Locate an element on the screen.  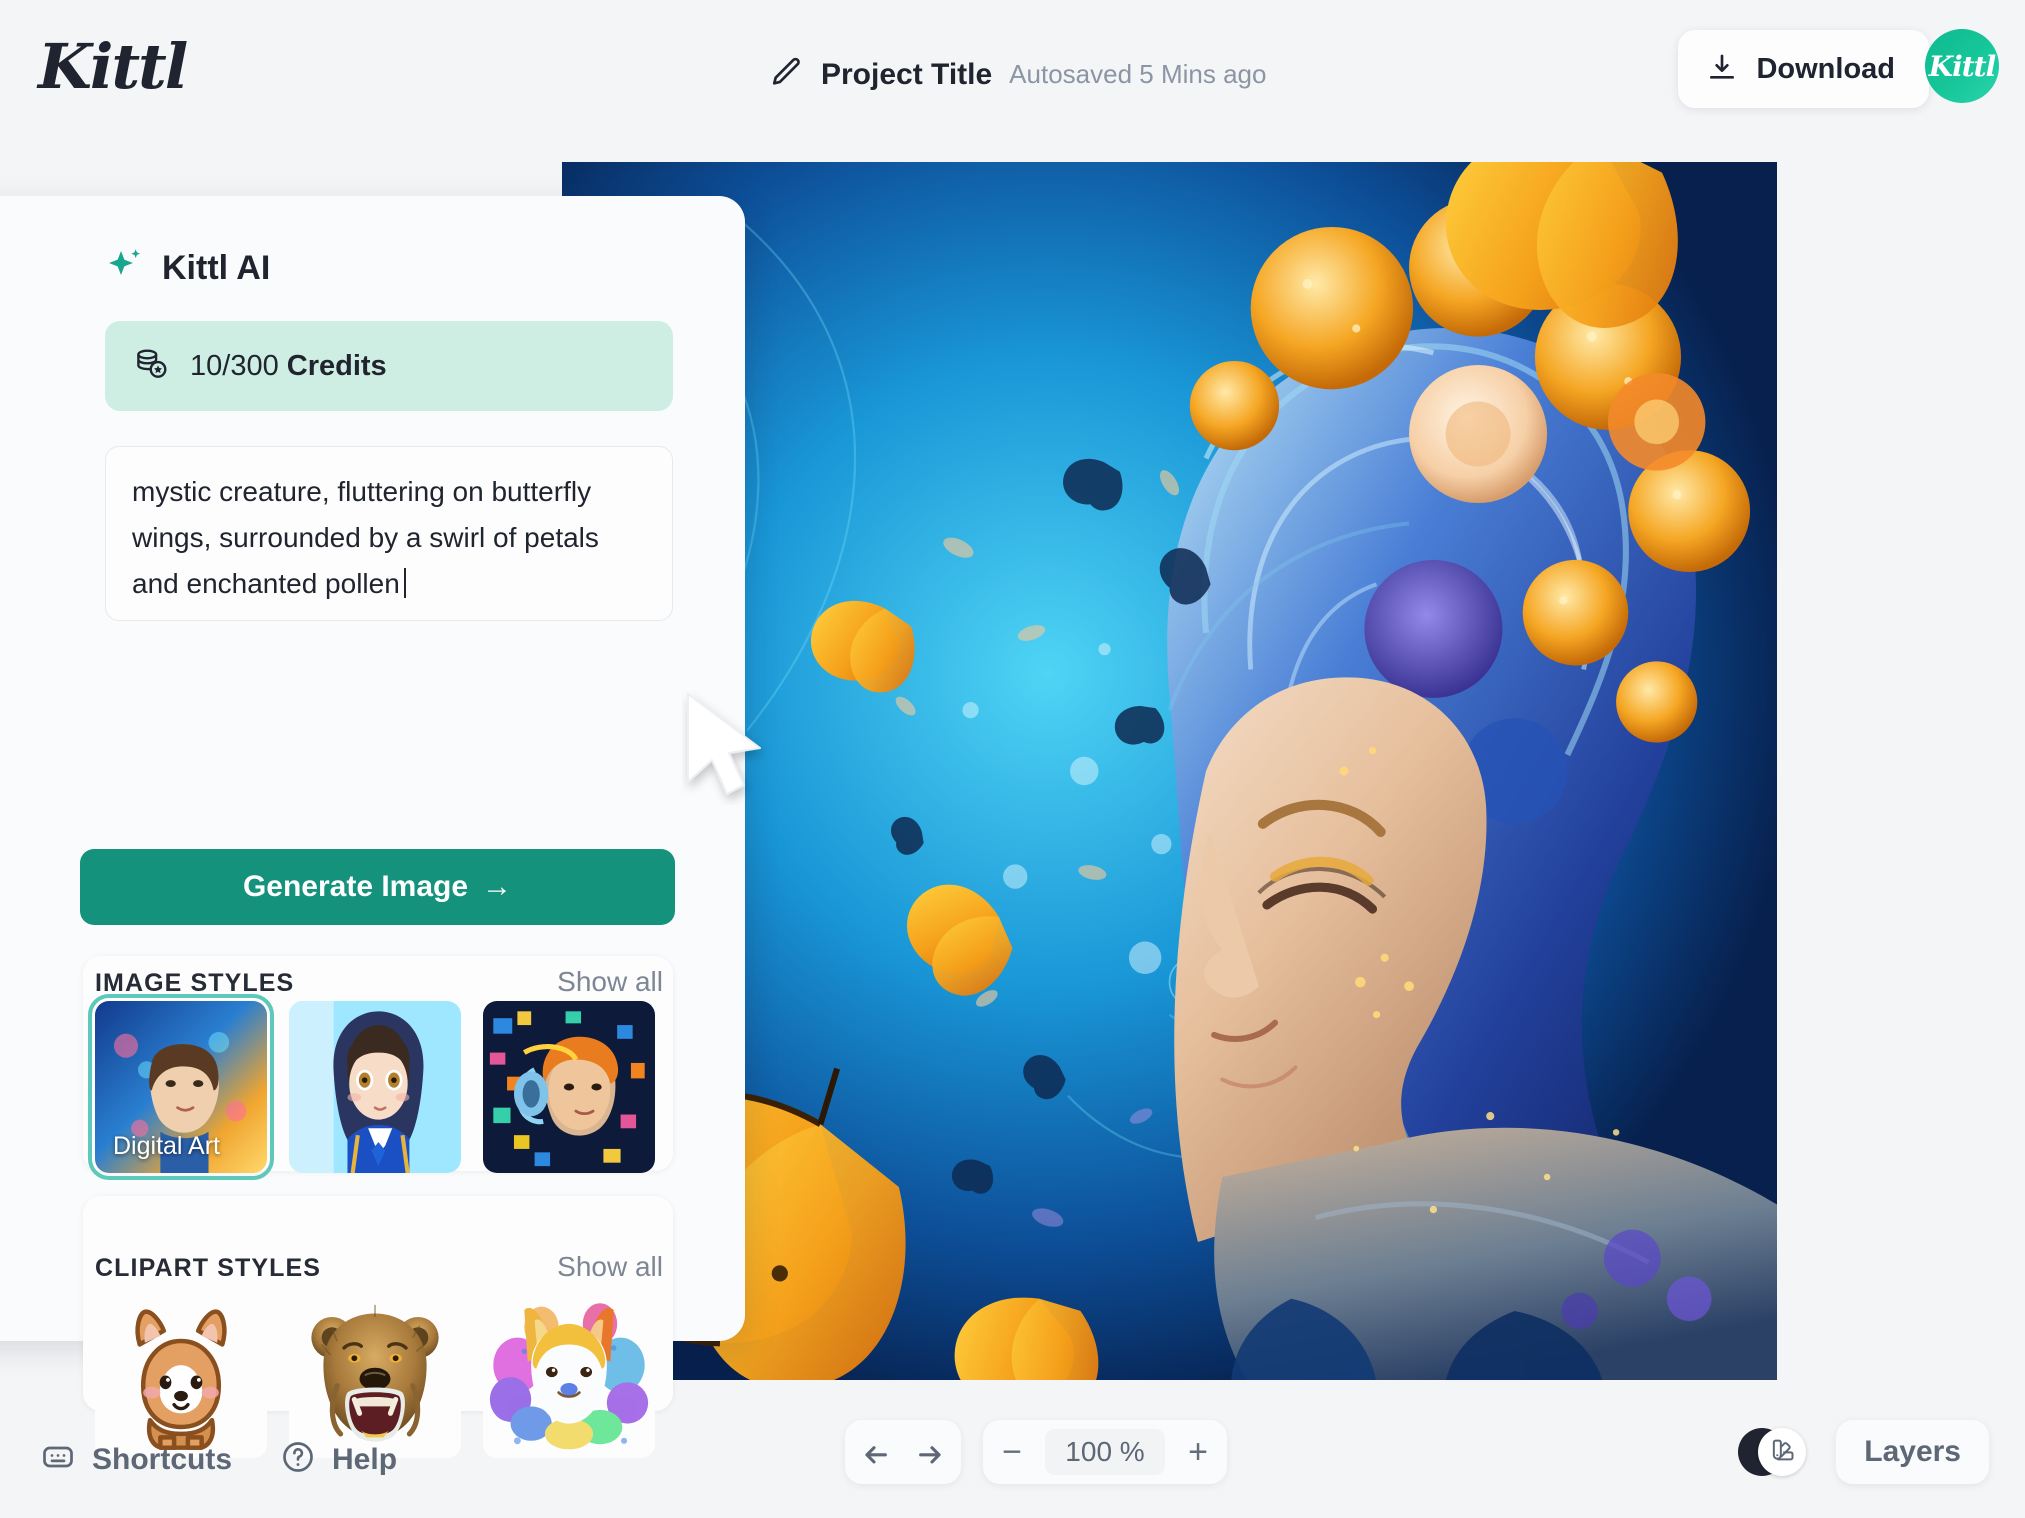
shortcuts-label: Shortcuts is located at coordinates (162, 1459).